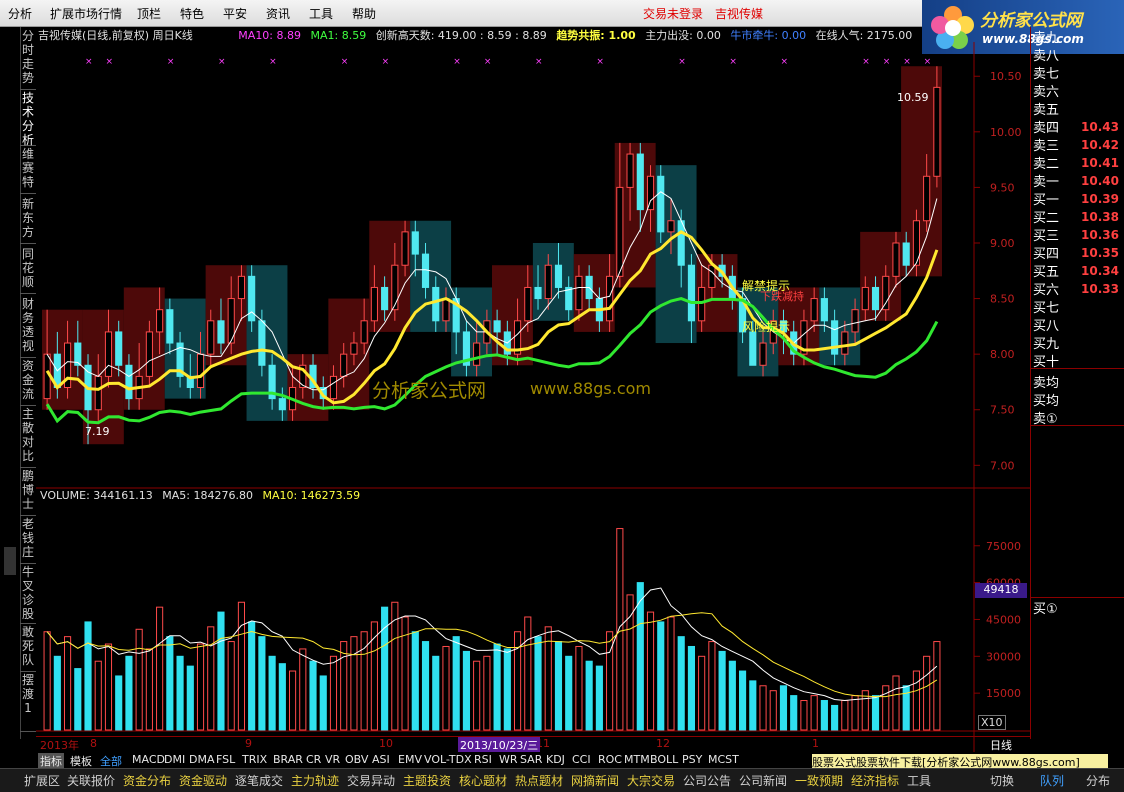  Describe the element at coordinates (42, 780) in the screenshot. I see `bottom-tab: 扩展区` at that location.